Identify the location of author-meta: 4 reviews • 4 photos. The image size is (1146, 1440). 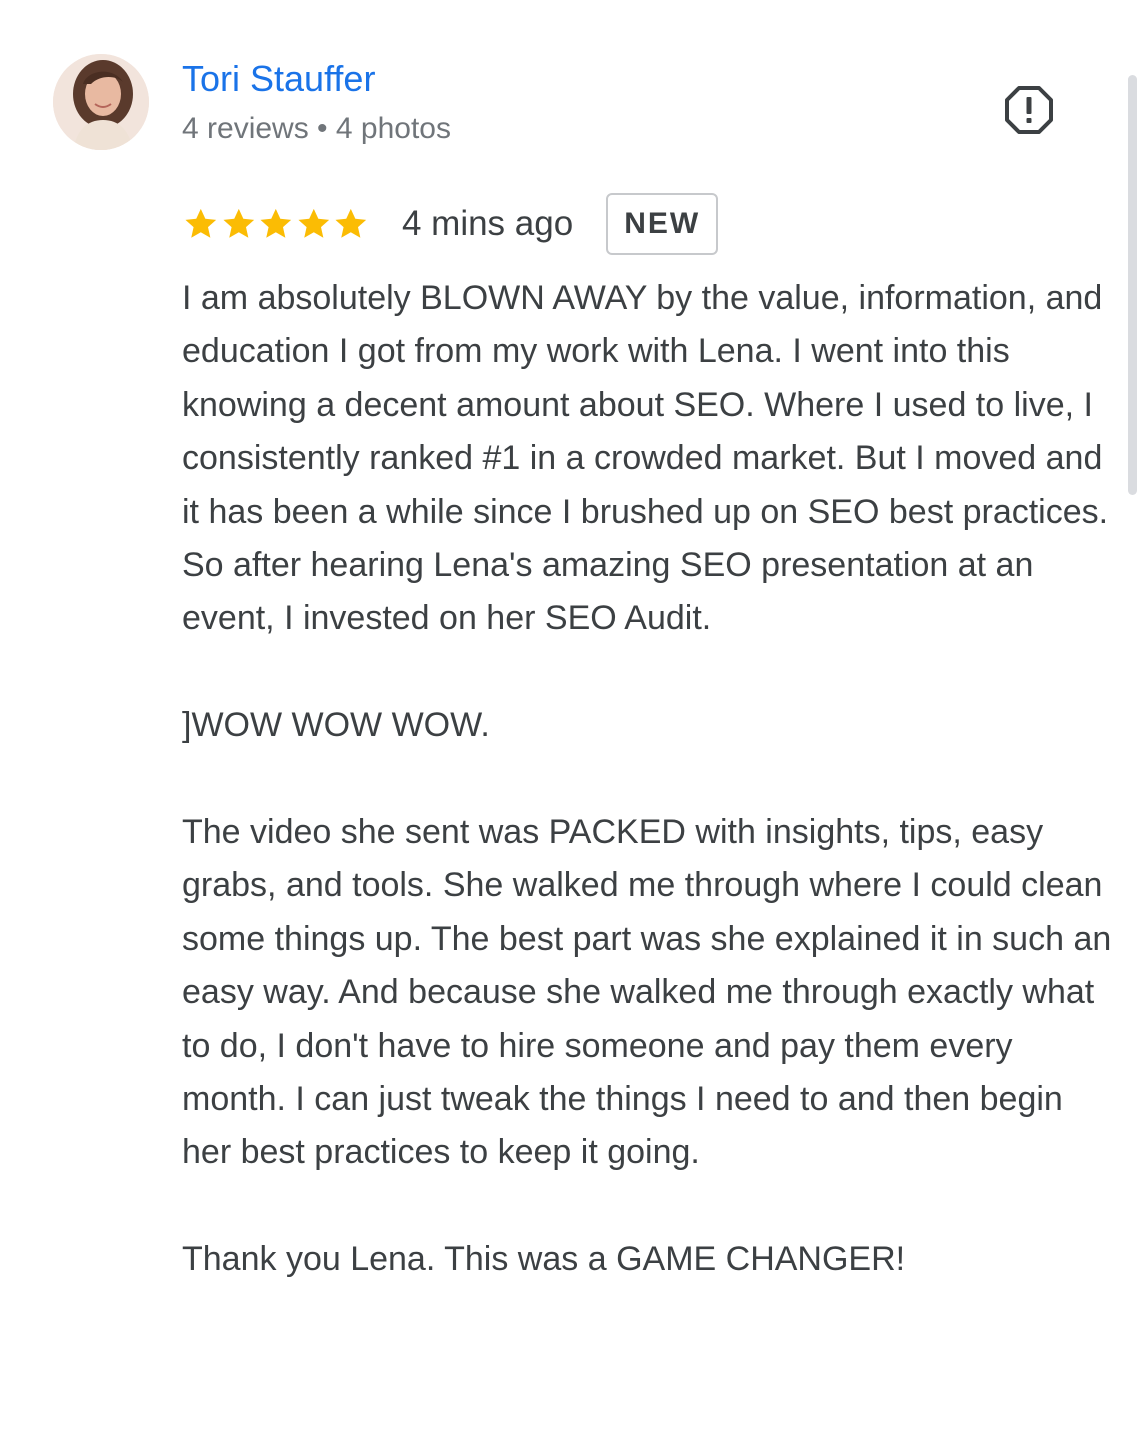
(316, 128).